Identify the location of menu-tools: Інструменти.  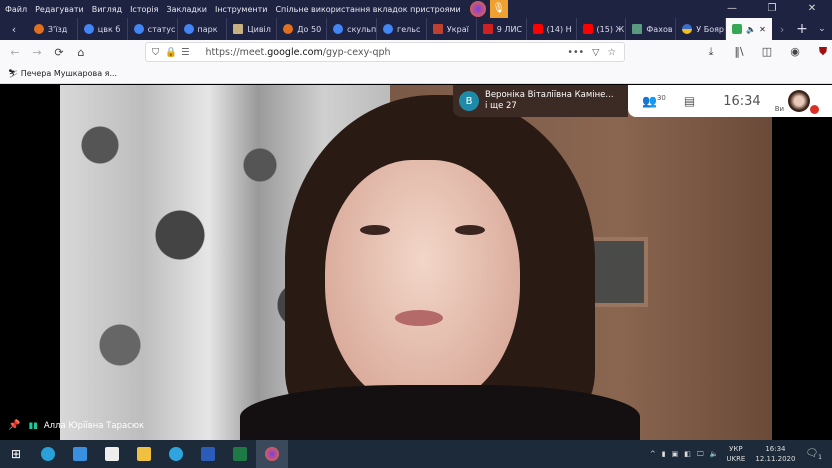
(241, 9).